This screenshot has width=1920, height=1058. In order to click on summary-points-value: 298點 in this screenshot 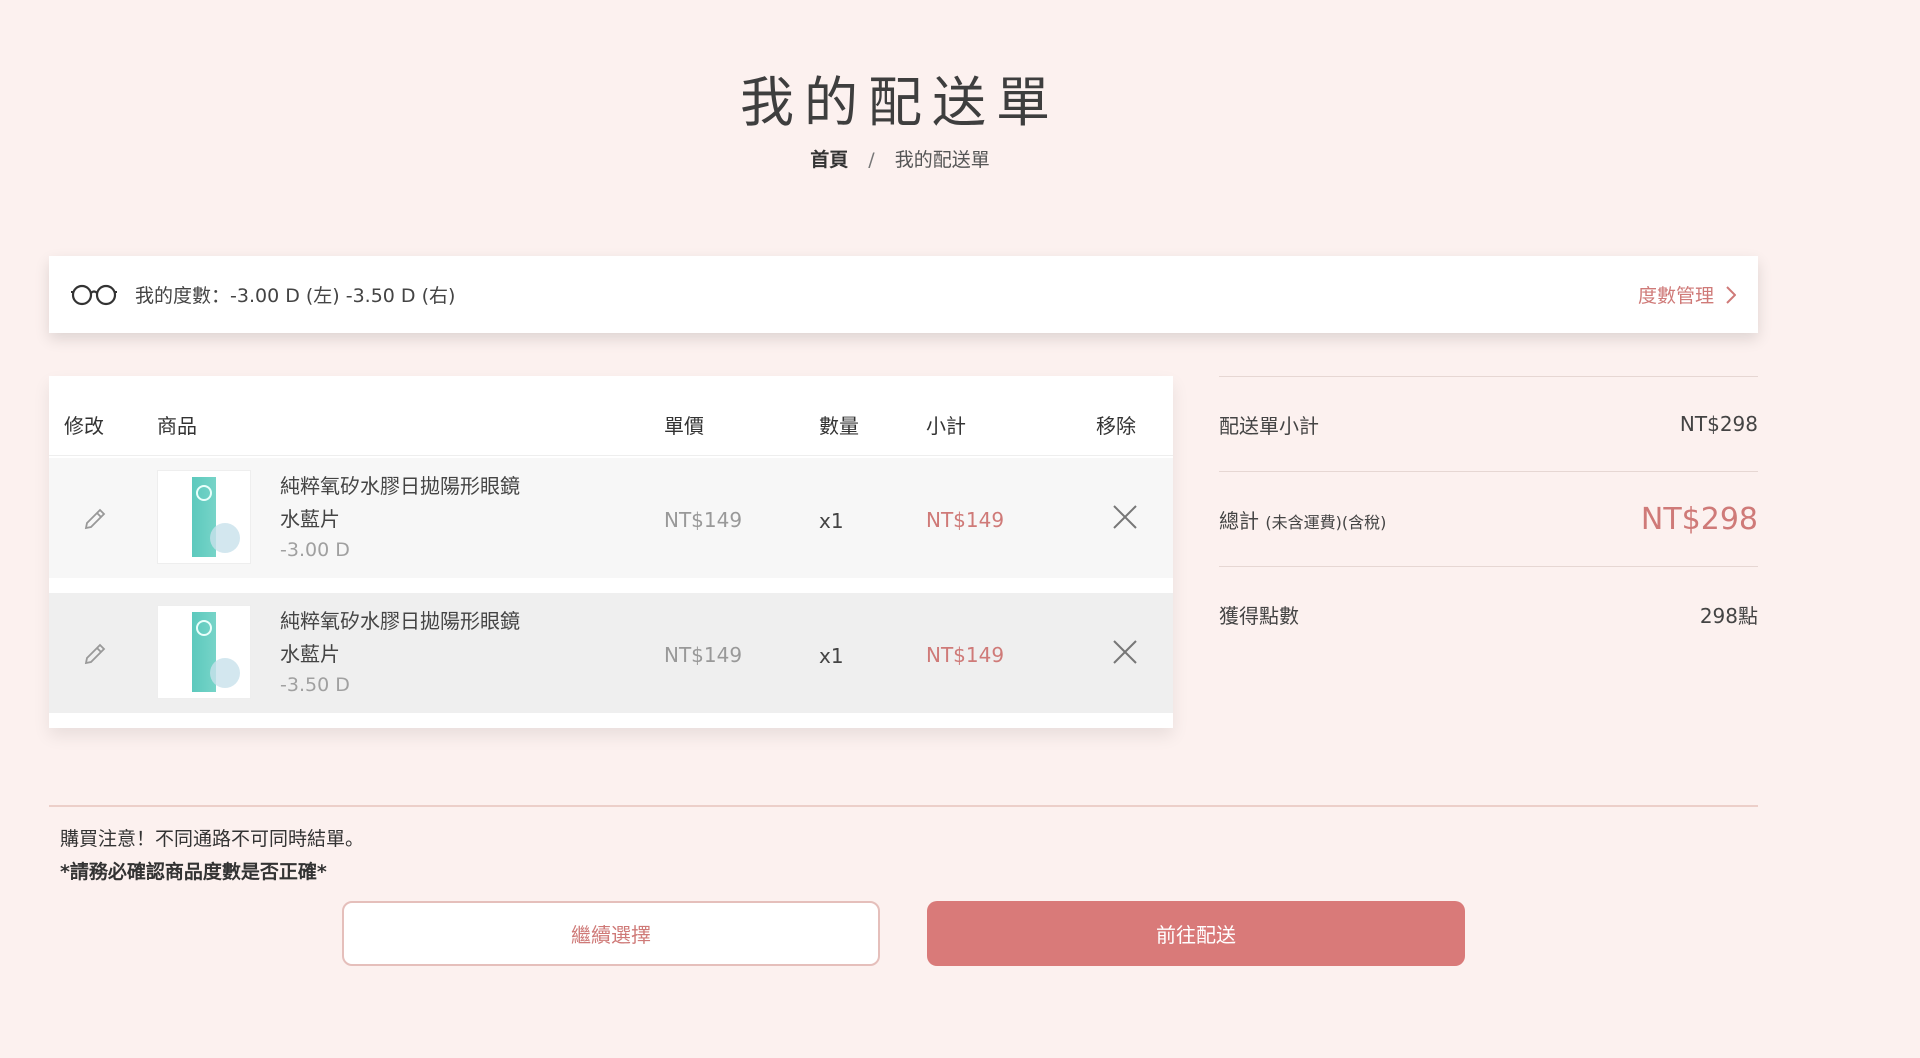, I will do `click(1728, 615)`.